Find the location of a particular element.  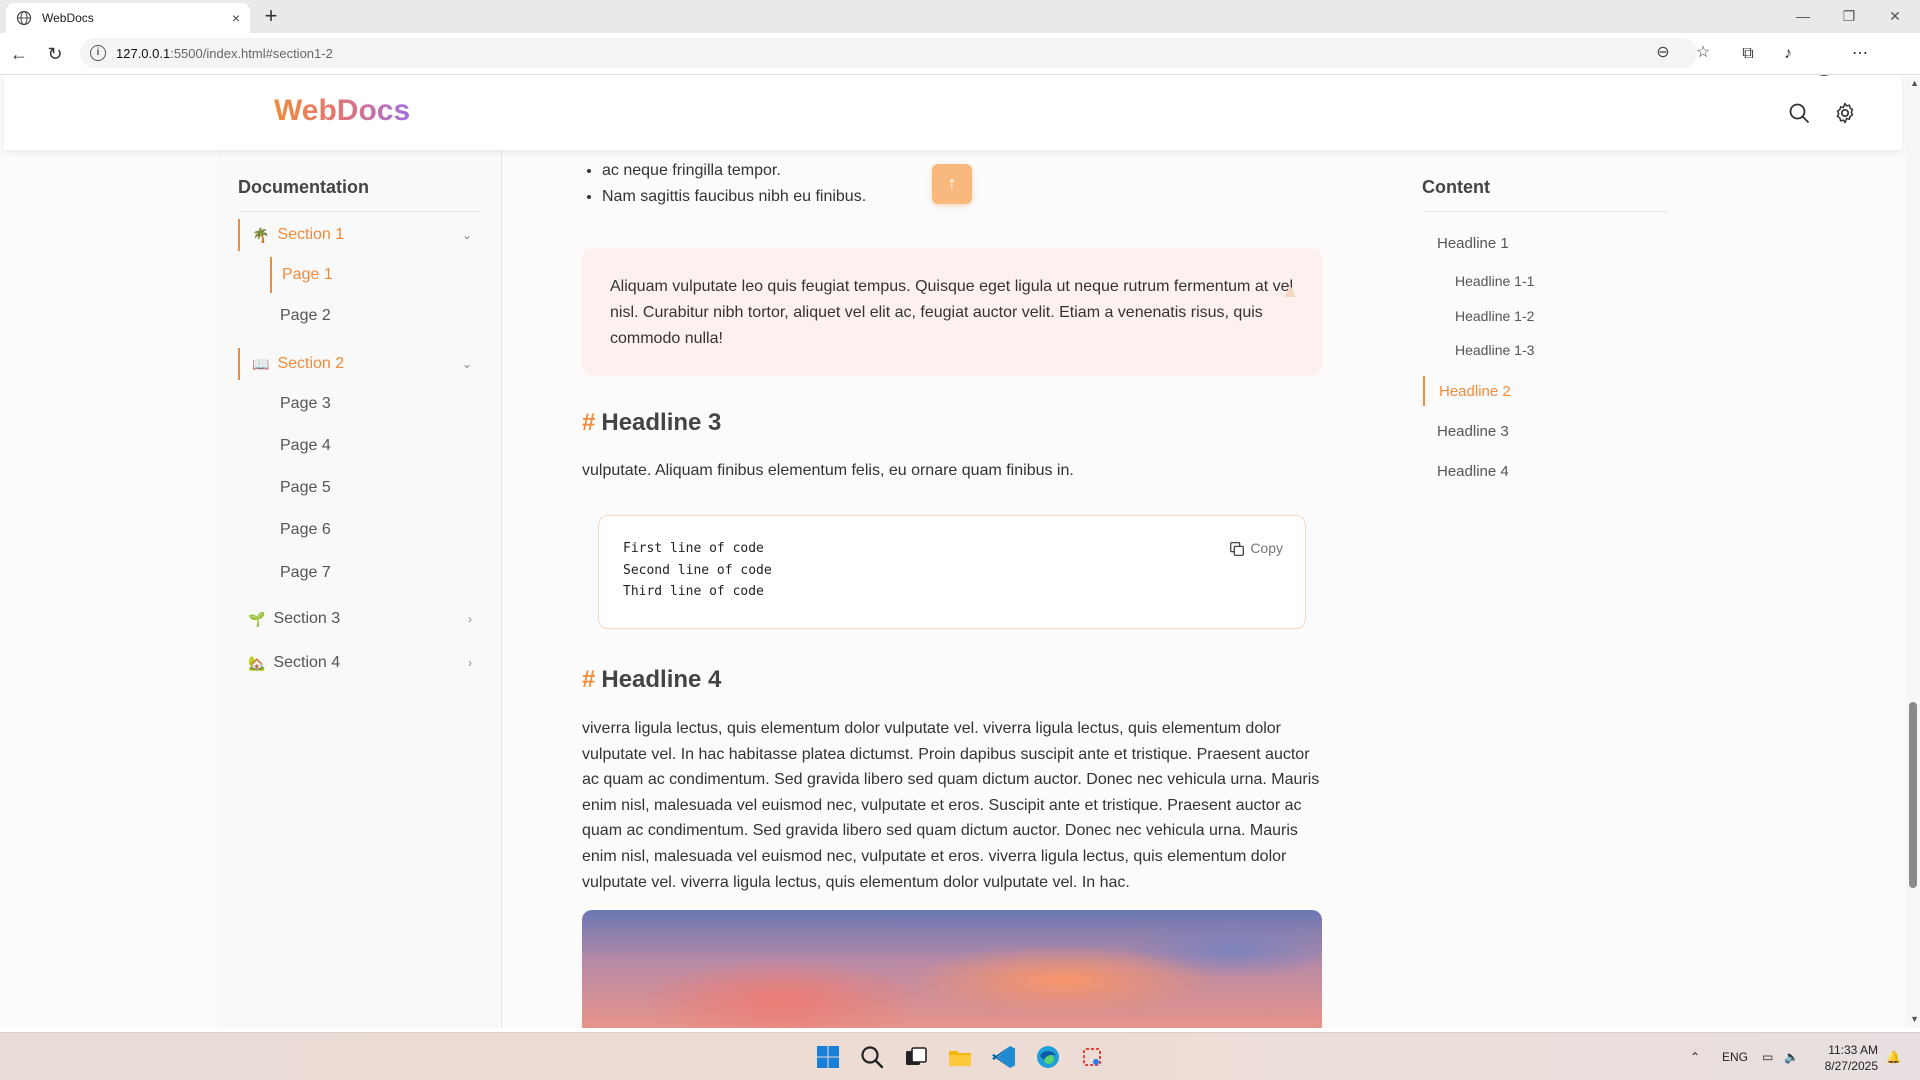

back-icon: ← is located at coordinates (19, 54).